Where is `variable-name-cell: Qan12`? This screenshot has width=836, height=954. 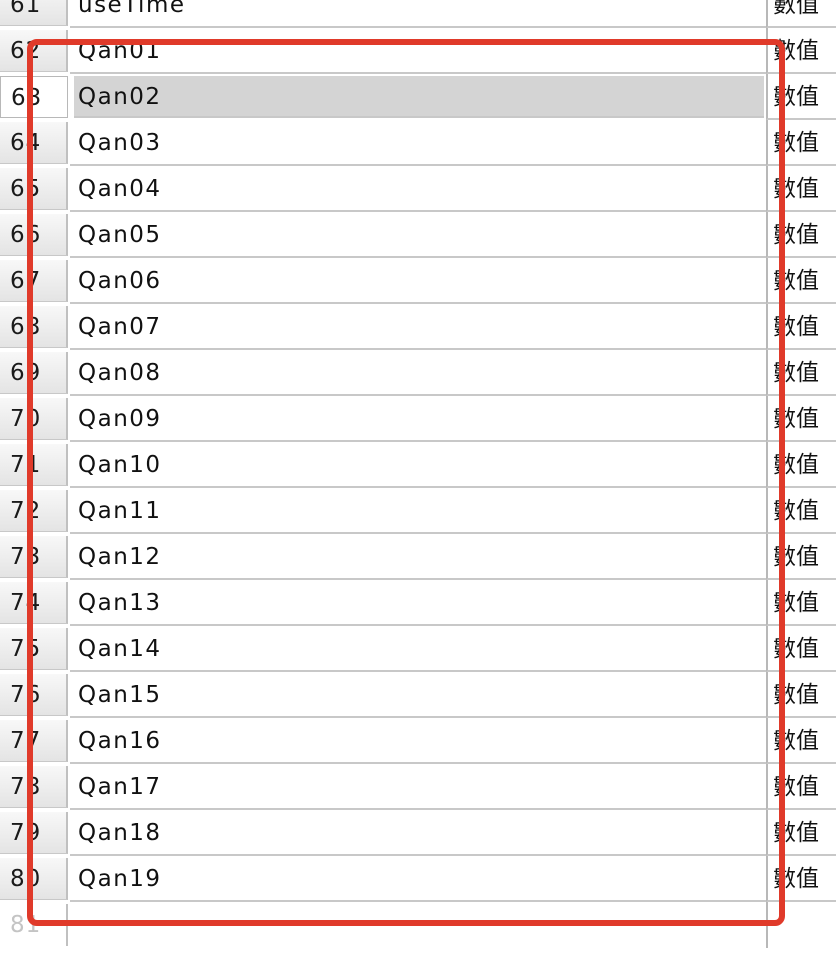
variable-name-cell: Qan12 is located at coordinates (418, 557).